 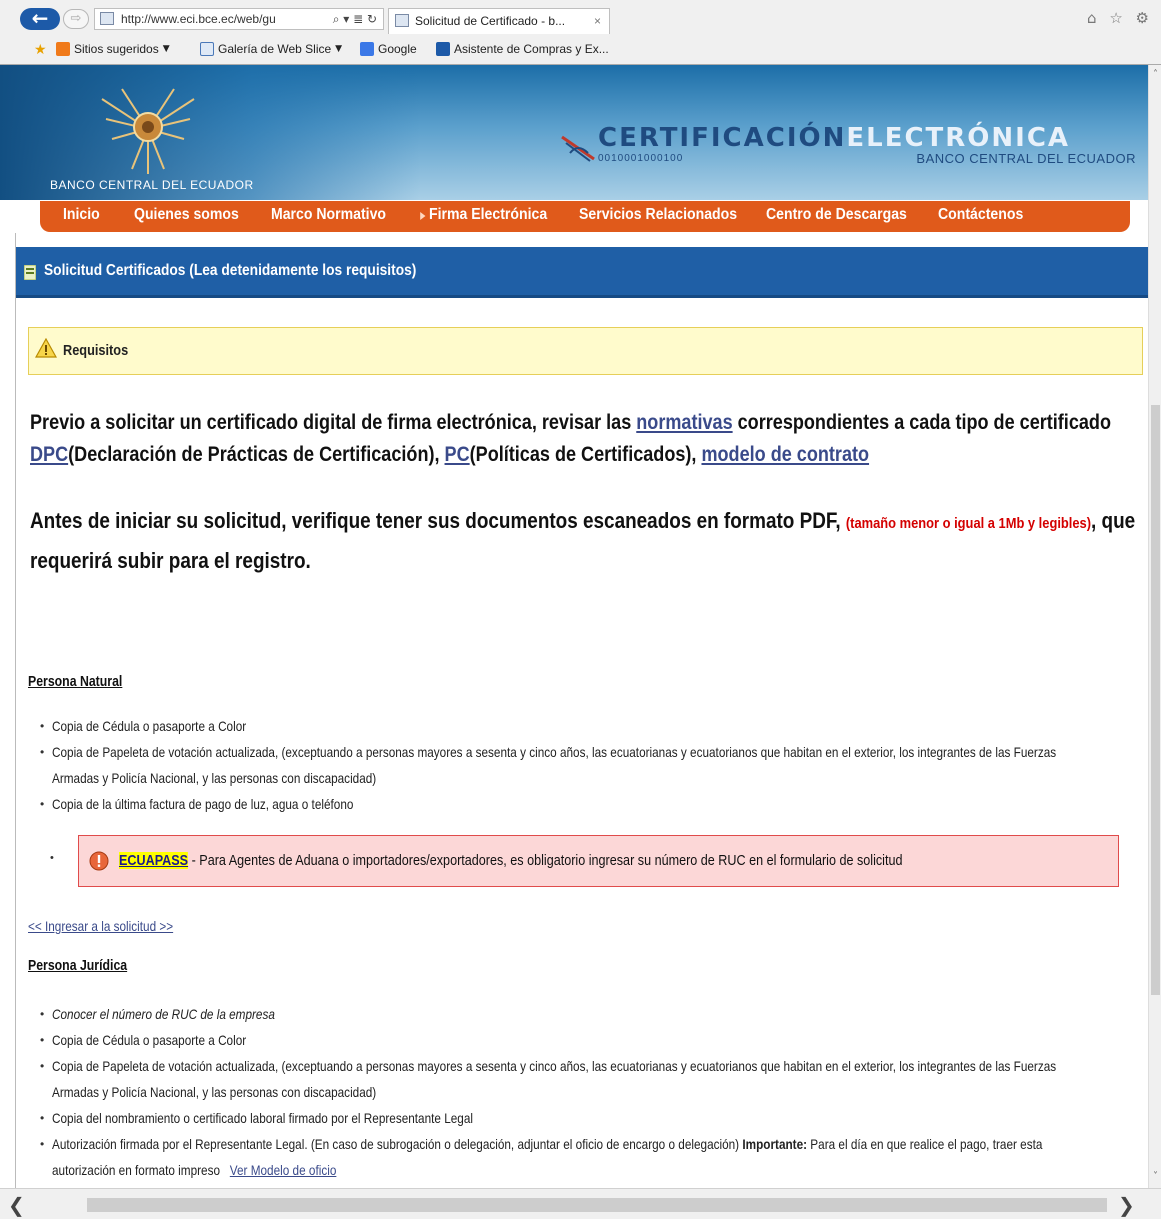 What do you see at coordinates (1155, 1177) in the screenshot?
I see `scroll-down-icon: ˅` at bounding box center [1155, 1177].